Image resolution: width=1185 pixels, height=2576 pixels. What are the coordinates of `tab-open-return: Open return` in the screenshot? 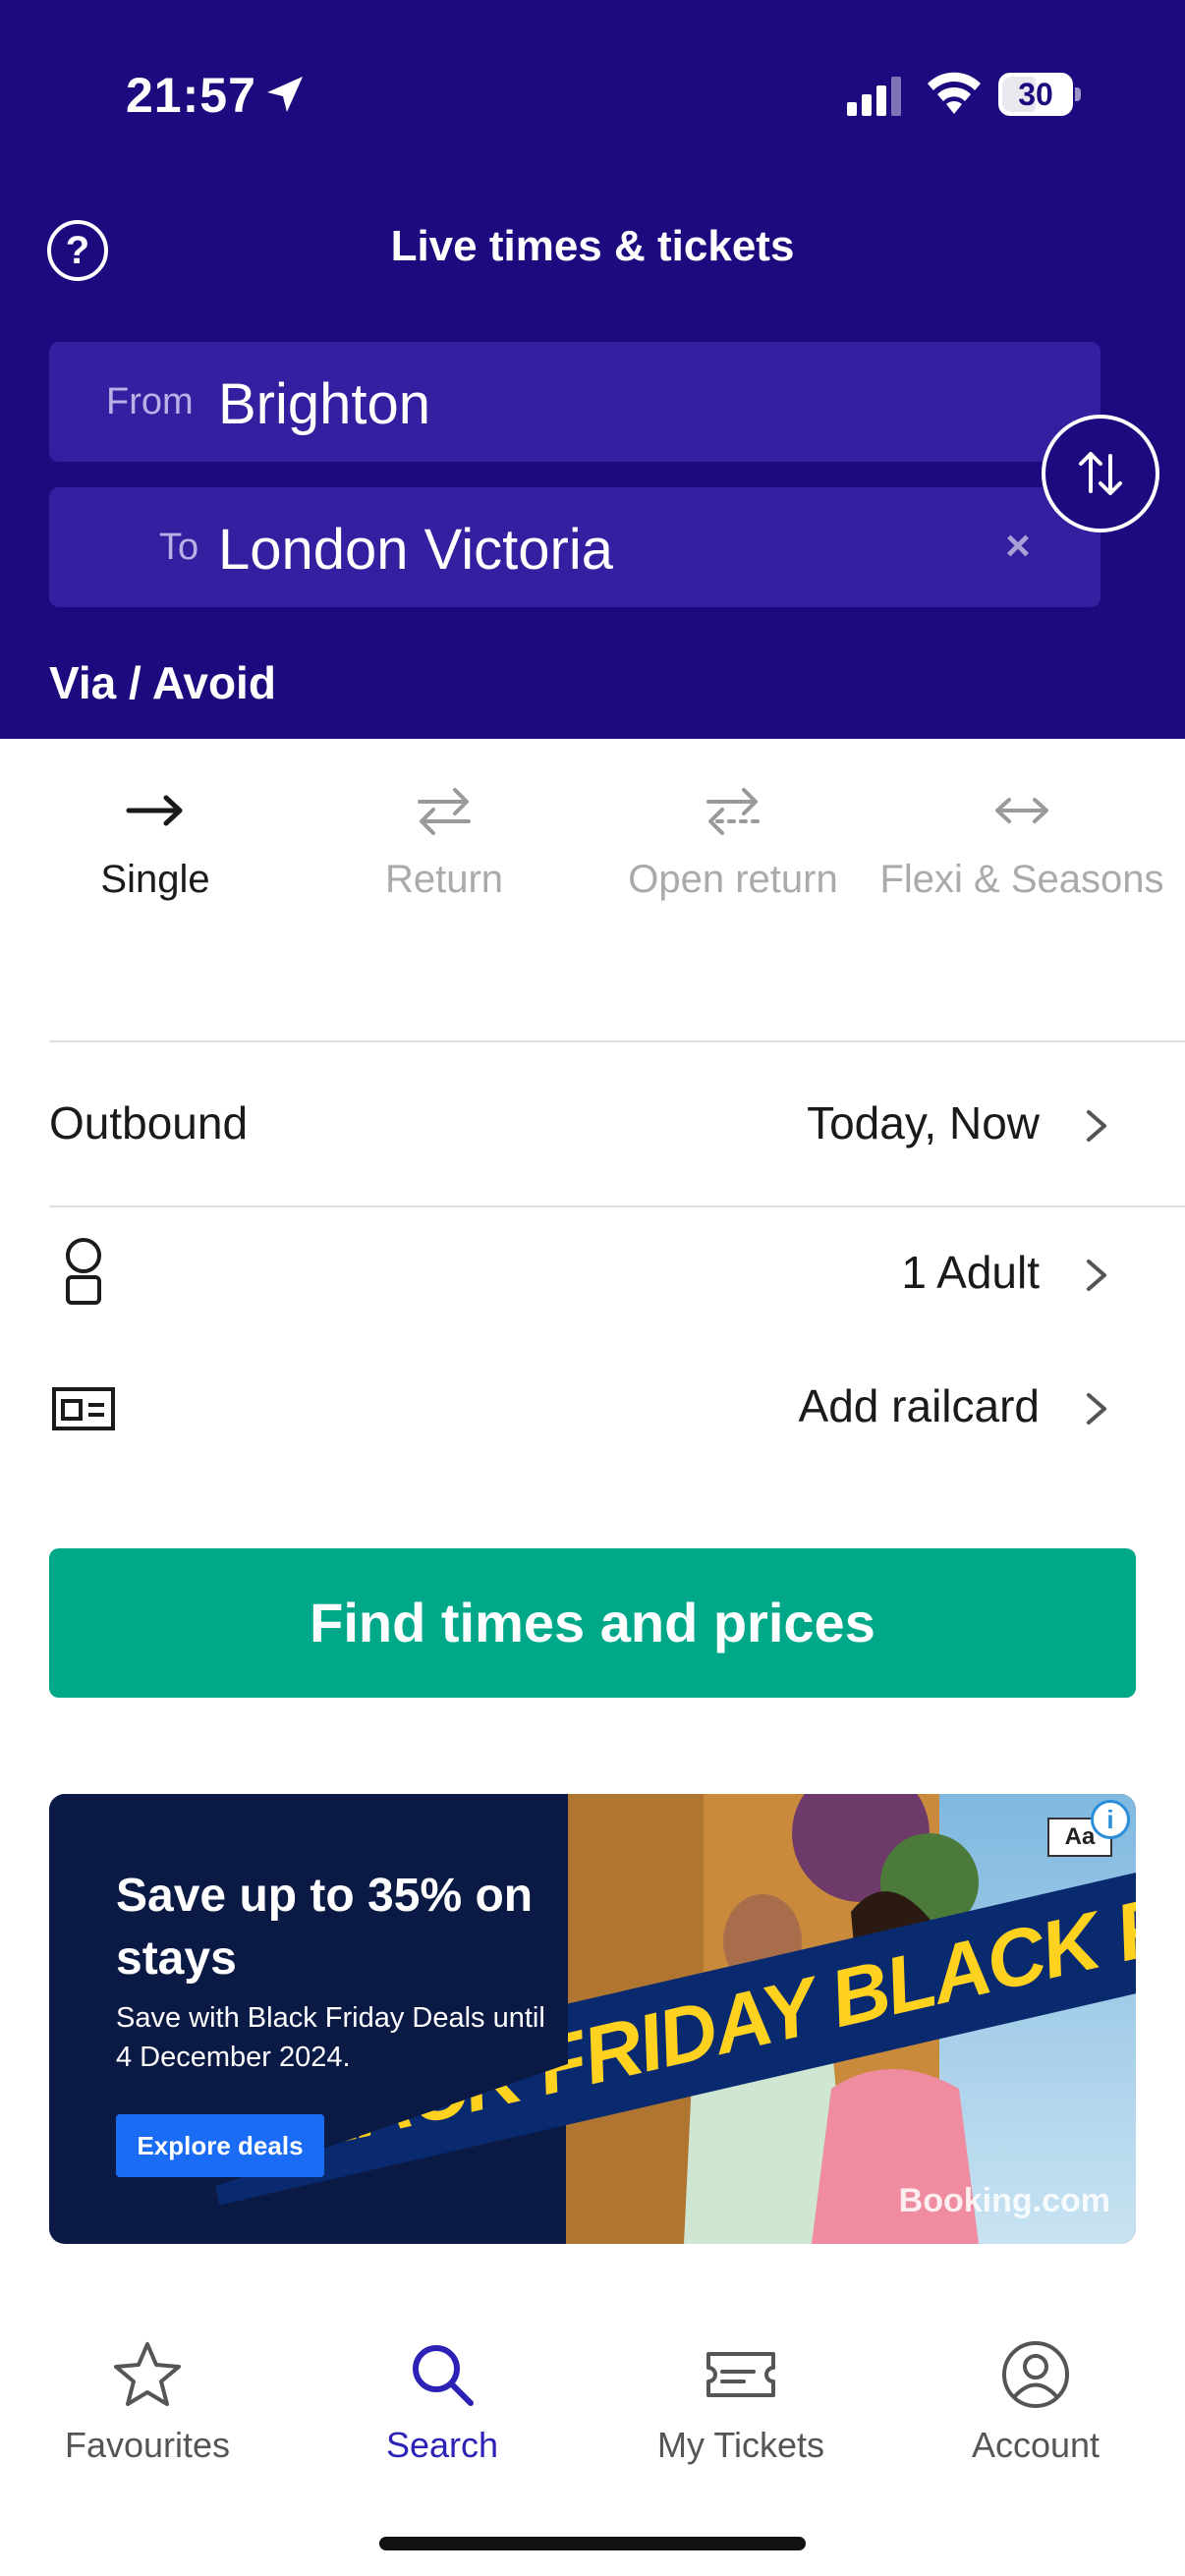 It's located at (733, 841).